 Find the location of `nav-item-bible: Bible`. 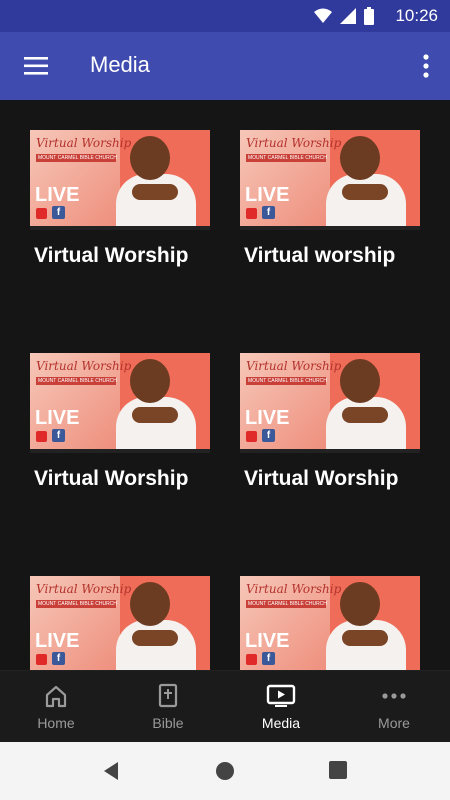

nav-item-bible: Bible is located at coordinates (168, 707).